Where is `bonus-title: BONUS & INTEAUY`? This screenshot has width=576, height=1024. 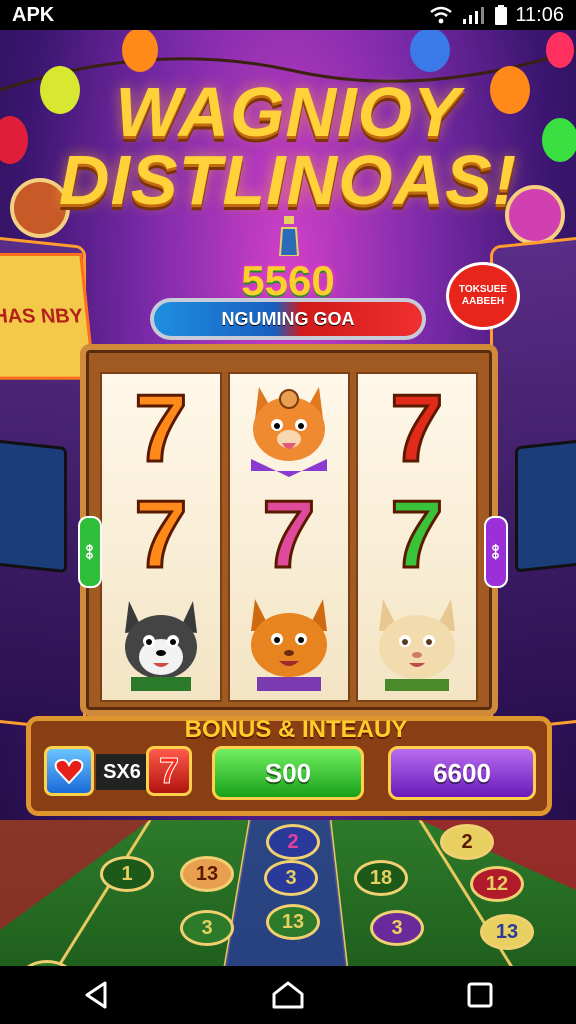 bonus-title: BONUS & INTEAUY is located at coordinates (296, 729).